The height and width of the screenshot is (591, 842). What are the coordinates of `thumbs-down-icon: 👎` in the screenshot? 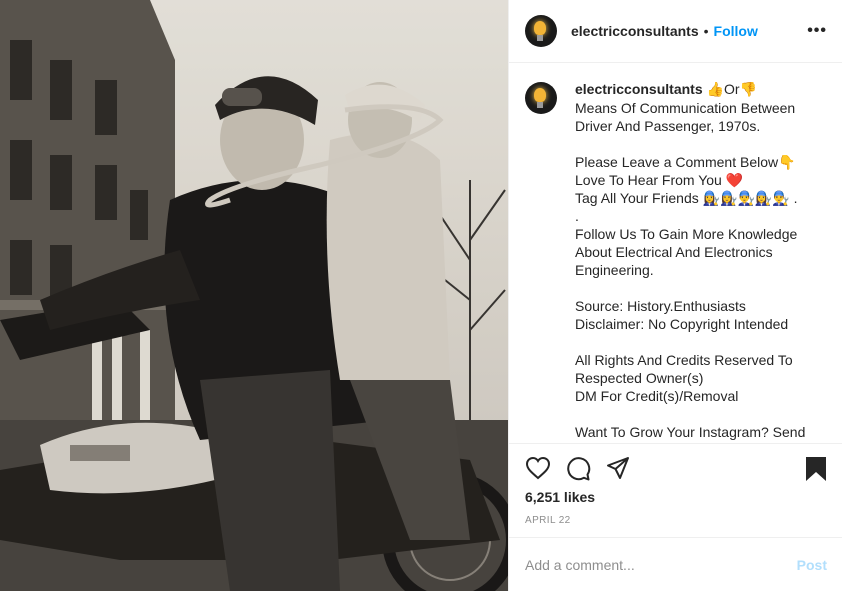 It's located at (748, 90).